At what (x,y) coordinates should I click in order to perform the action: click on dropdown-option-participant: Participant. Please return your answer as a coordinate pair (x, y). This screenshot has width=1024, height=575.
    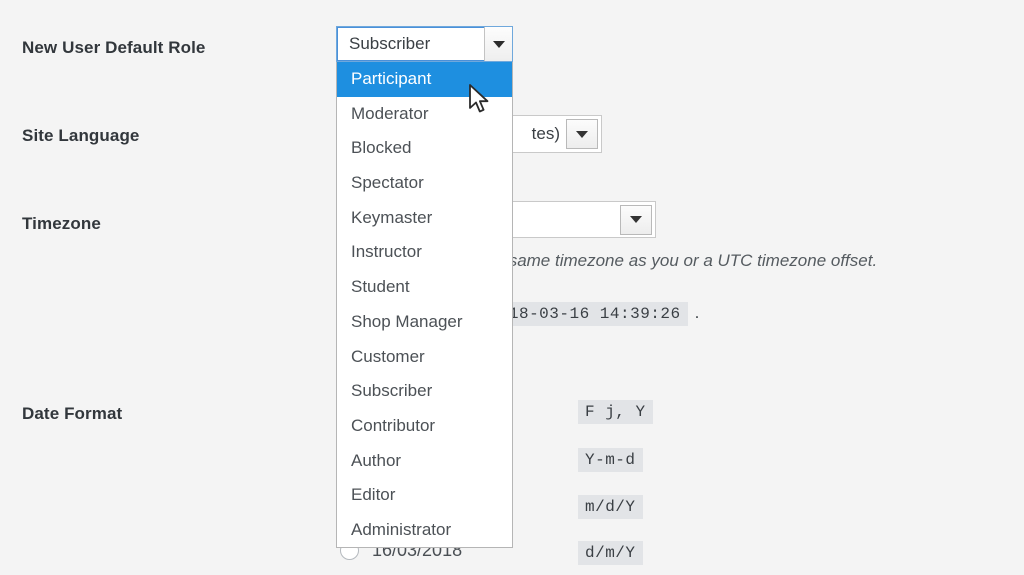
    Looking at the image, I should click on (424, 79).